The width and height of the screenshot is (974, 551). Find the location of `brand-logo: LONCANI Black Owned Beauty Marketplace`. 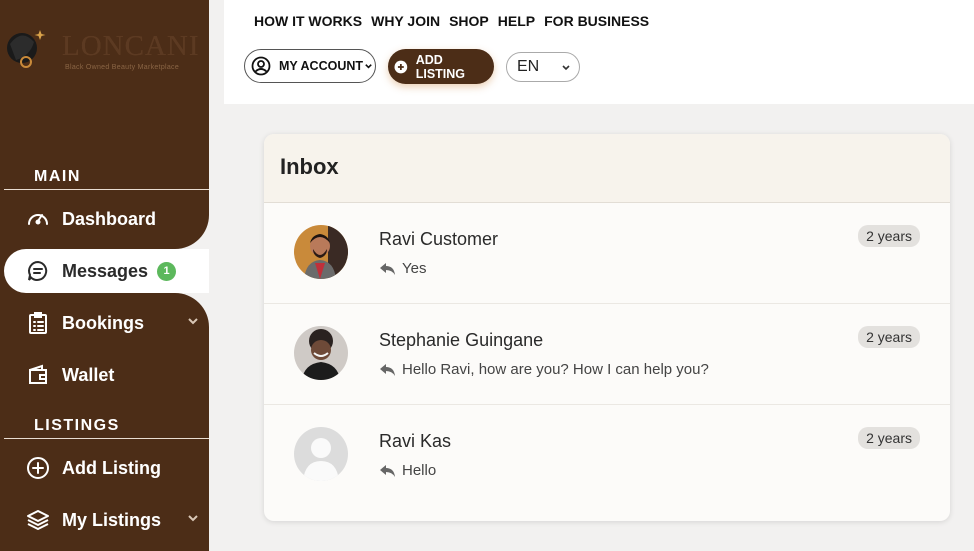

brand-logo: LONCANI Black Owned Beauty Marketplace is located at coordinates (104, 52).